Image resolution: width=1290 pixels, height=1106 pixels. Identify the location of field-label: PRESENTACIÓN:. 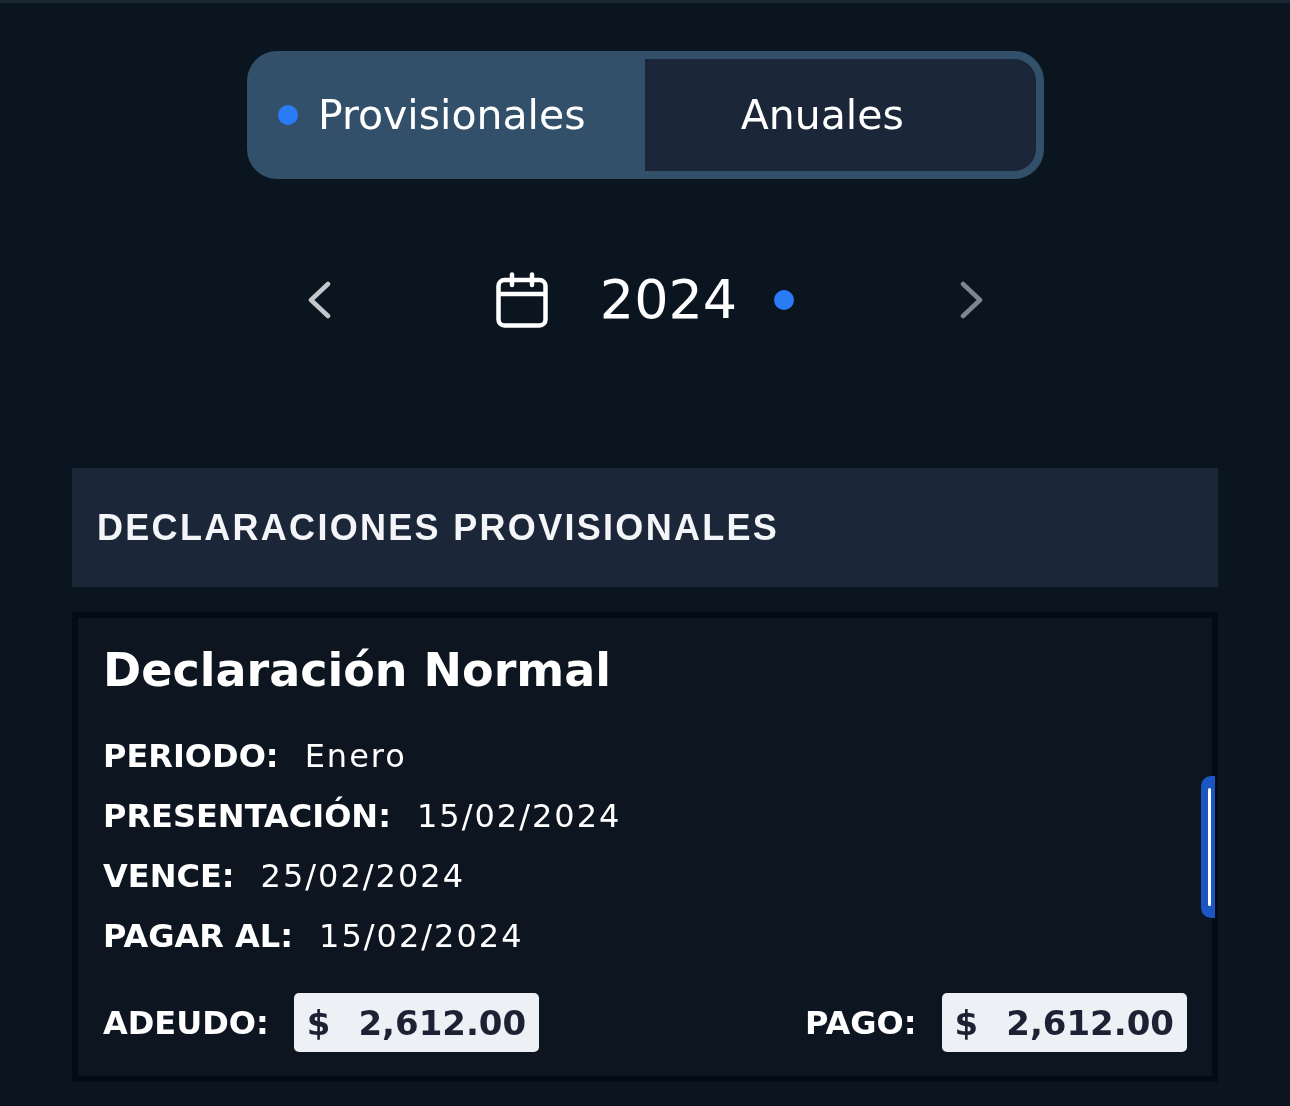
(247, 816).